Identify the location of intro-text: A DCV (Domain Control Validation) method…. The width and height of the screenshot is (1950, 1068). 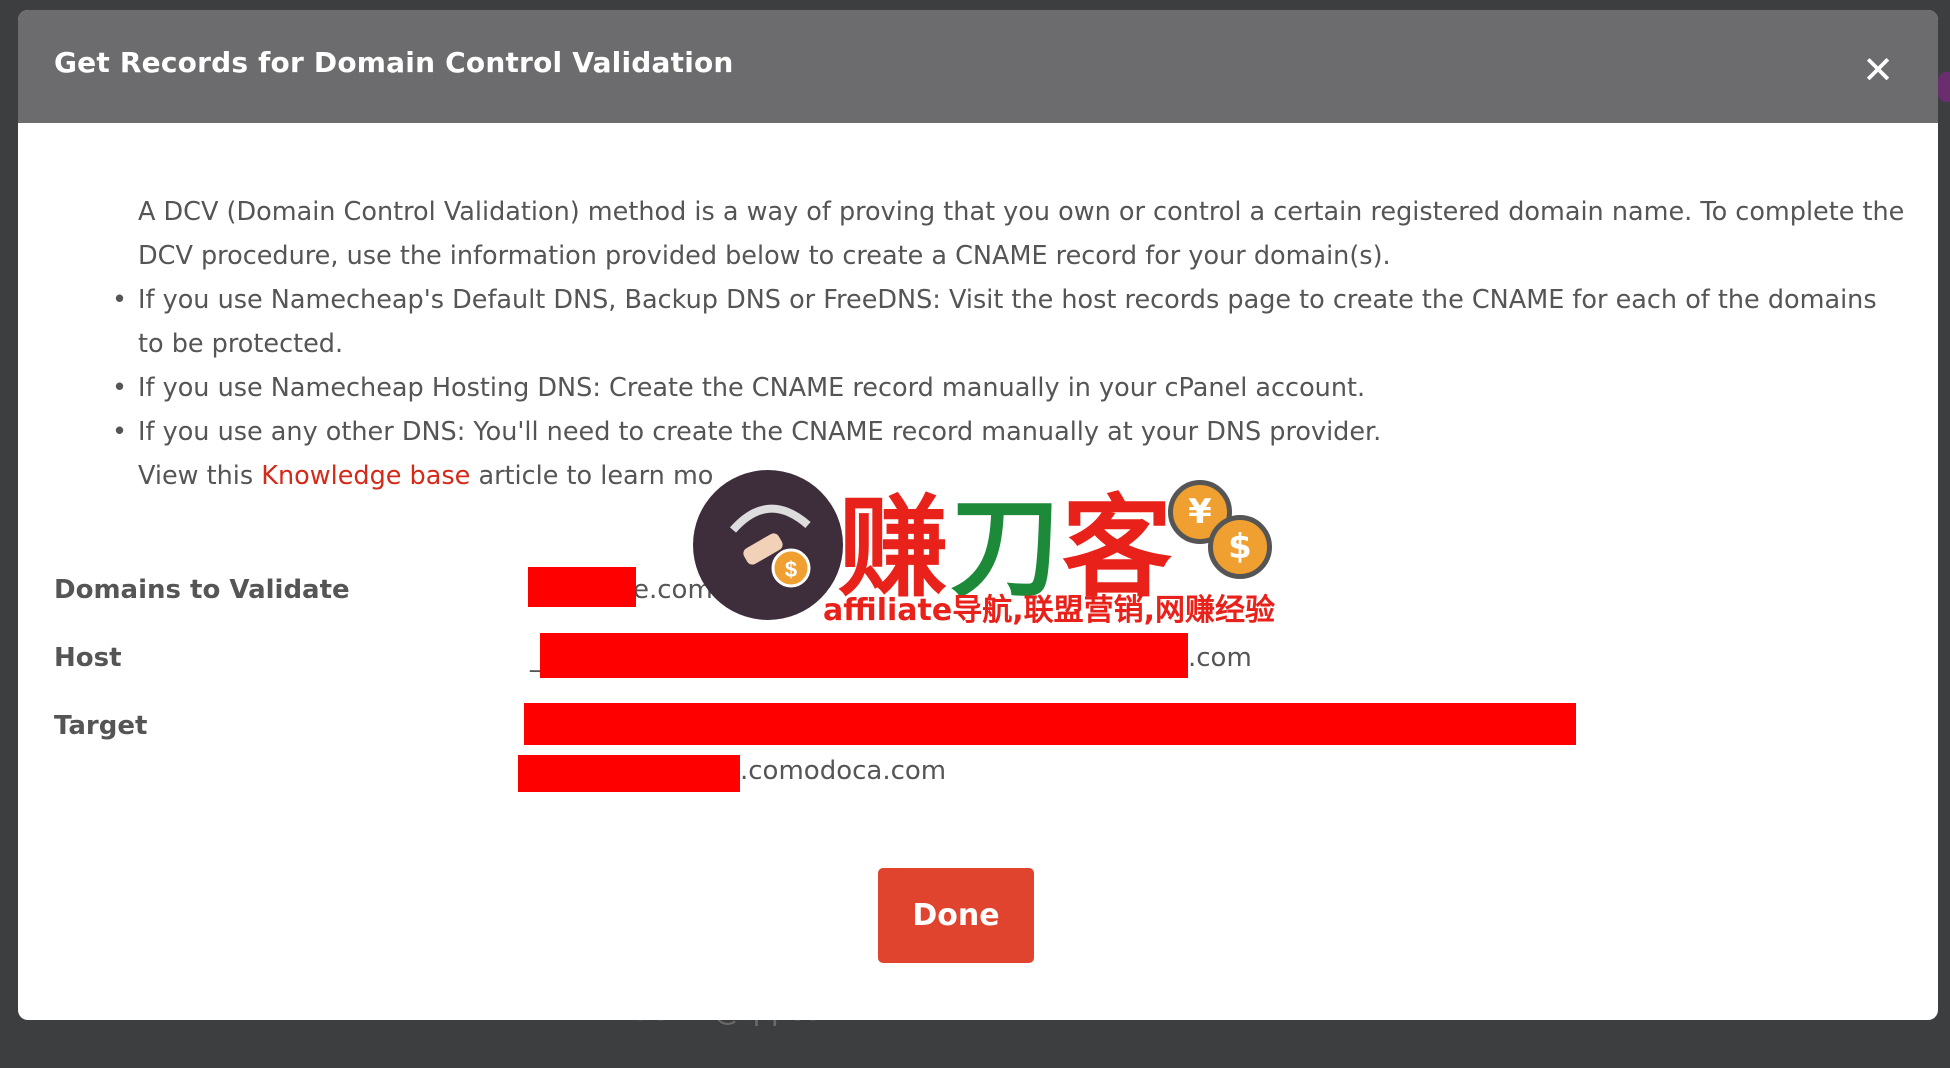
(1021, 234).